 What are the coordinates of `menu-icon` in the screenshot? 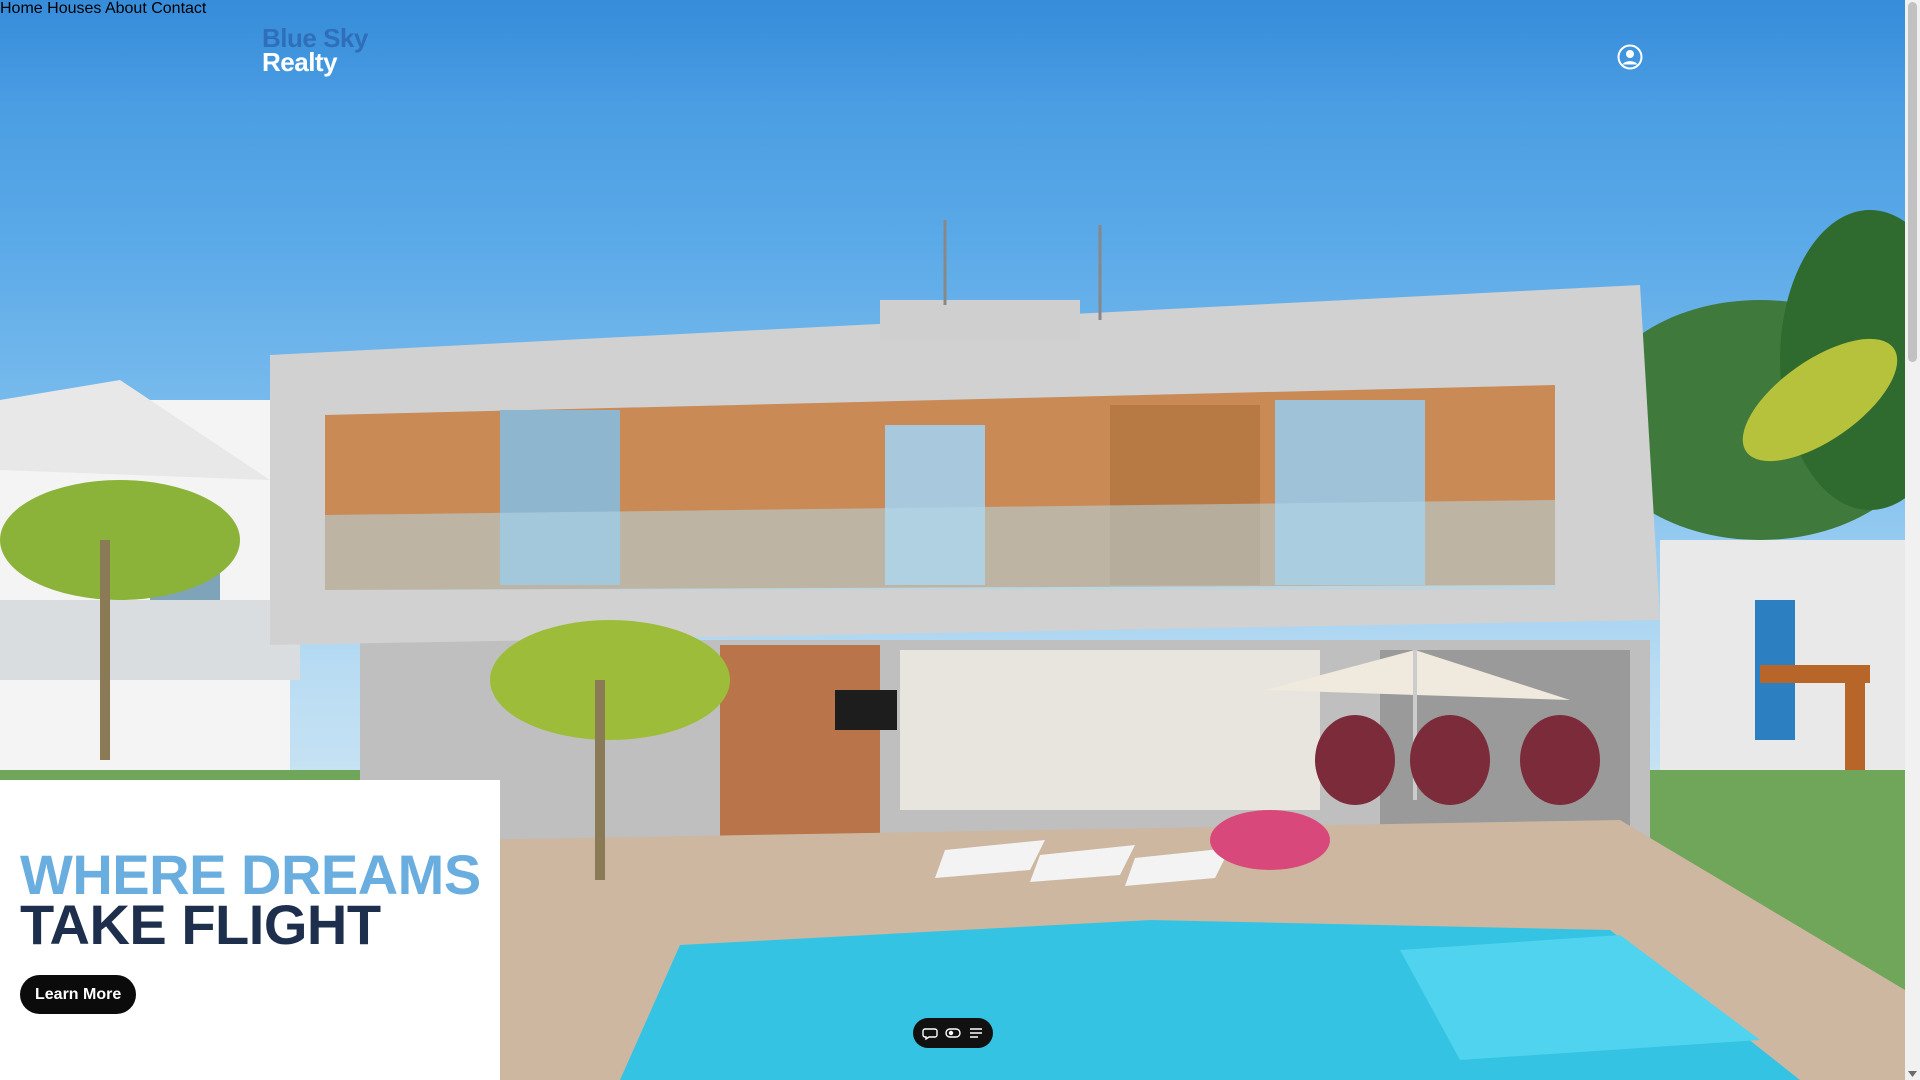 It's located at (976, 1033).